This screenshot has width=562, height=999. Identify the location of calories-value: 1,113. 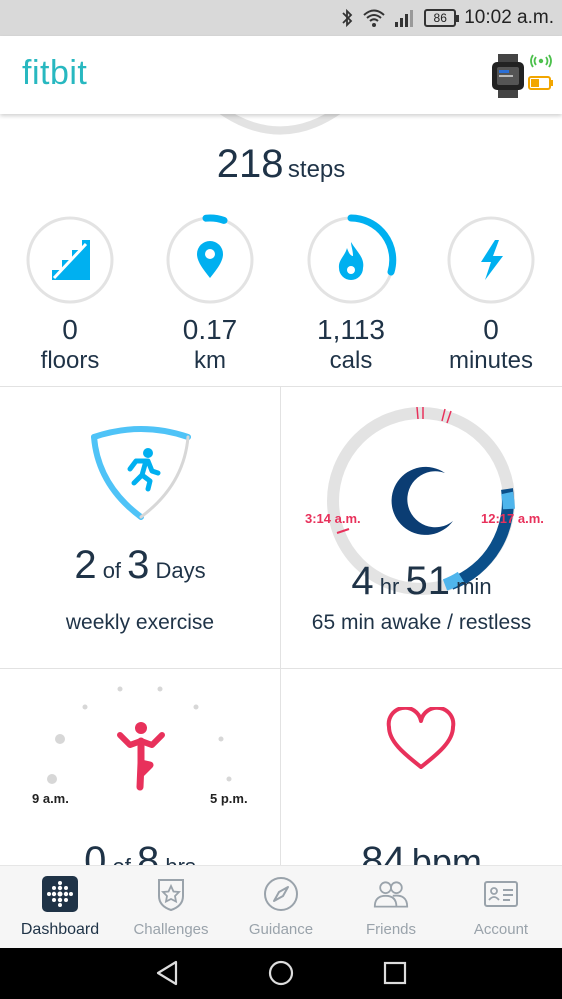
(351, 329).